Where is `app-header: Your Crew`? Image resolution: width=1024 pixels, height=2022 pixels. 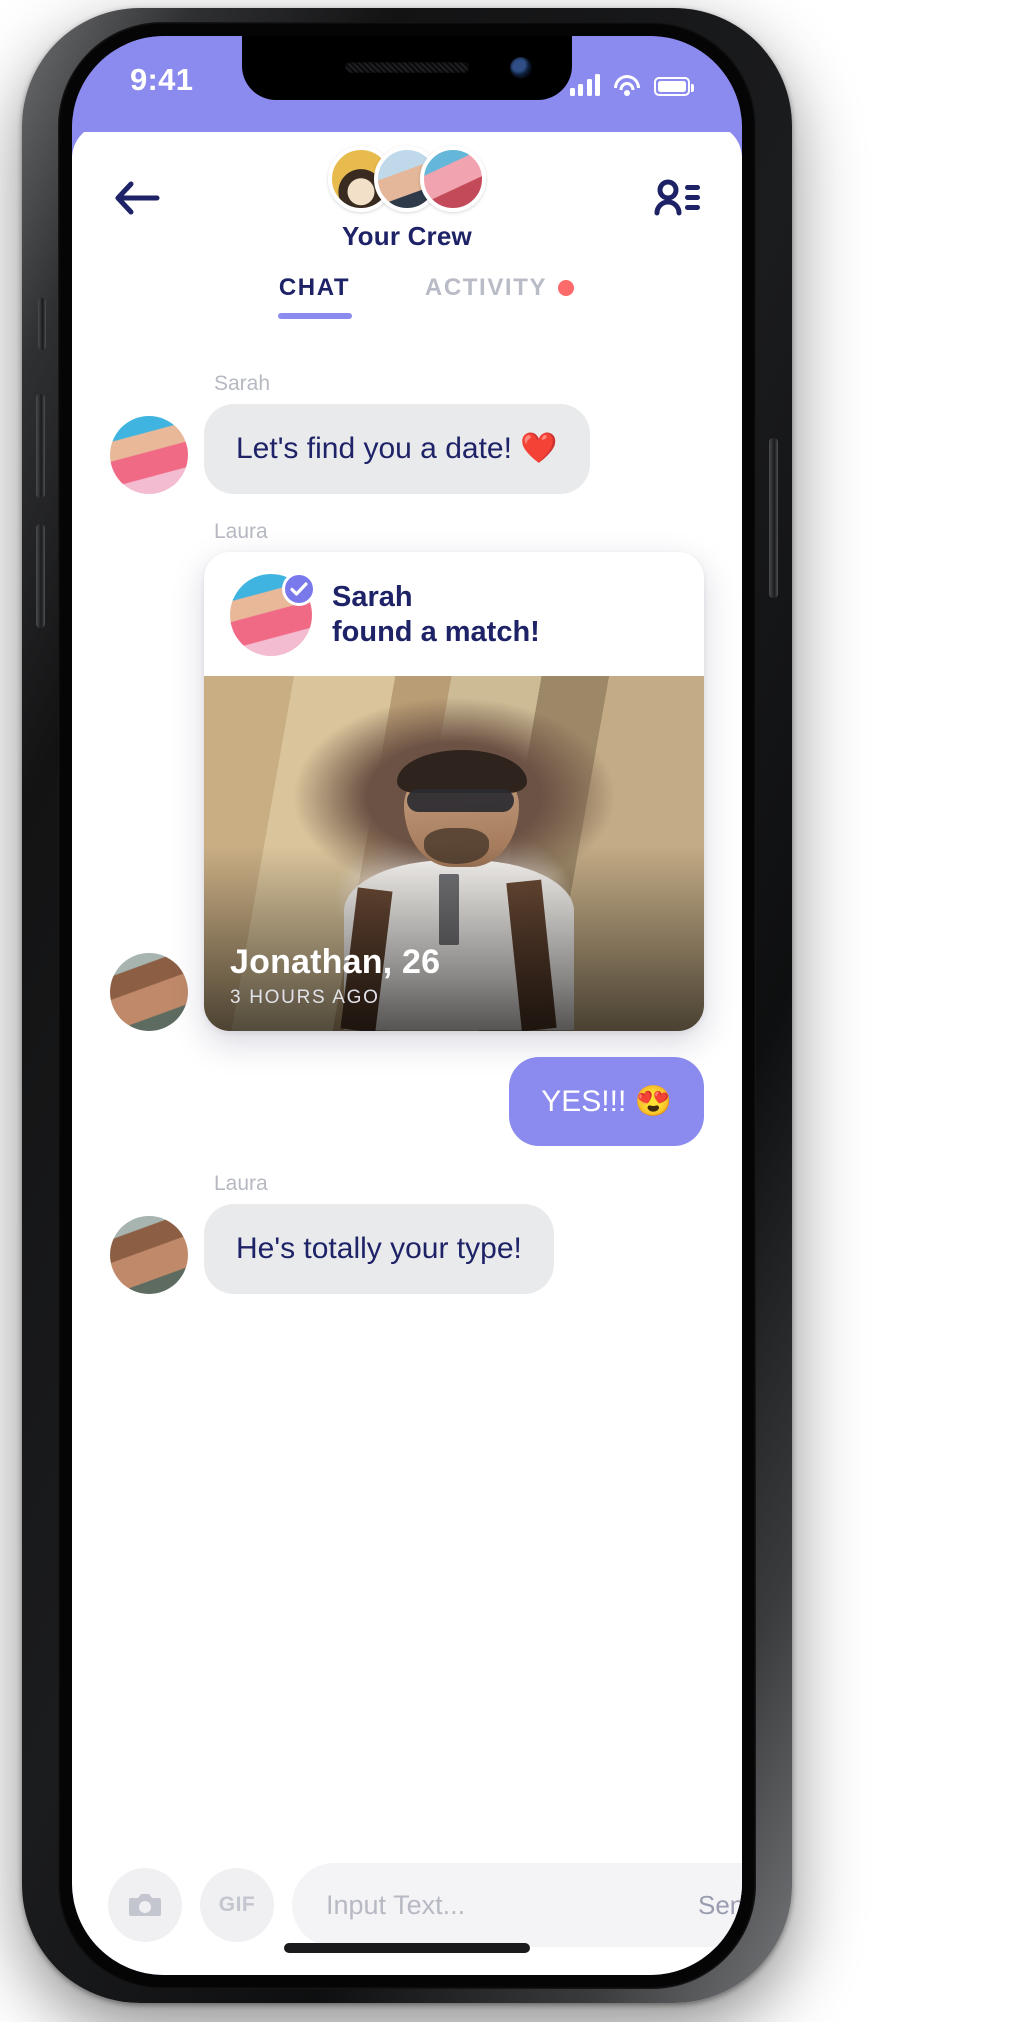
app-header: Your Crew is located at coordinates (407, 199).